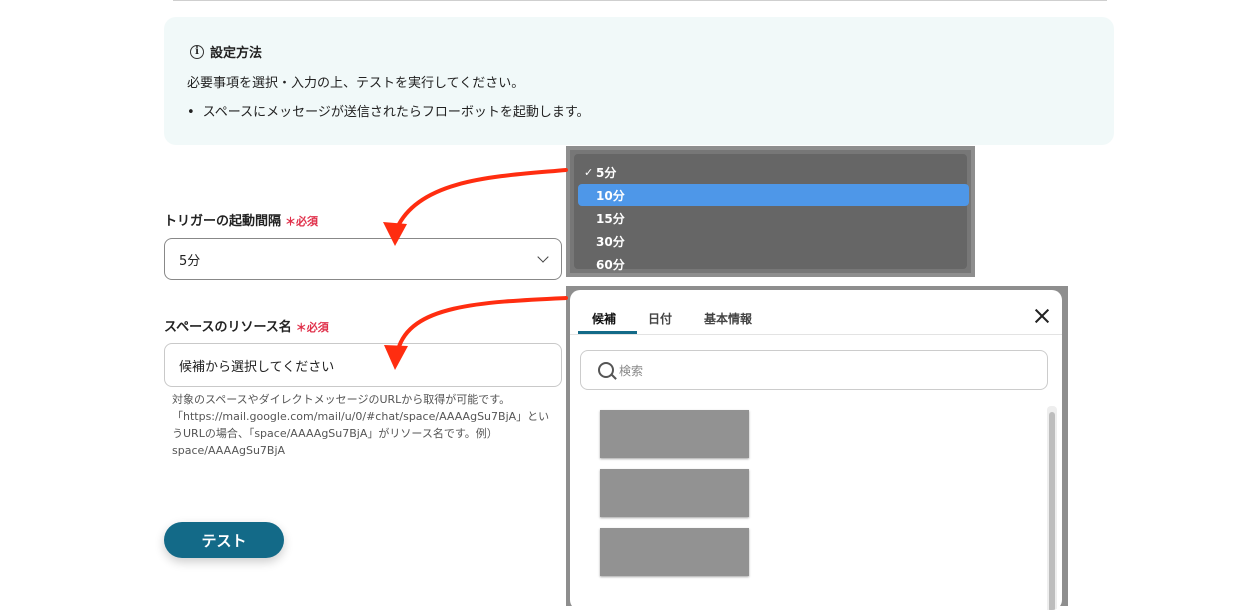  What do you see at coordinates (395, 234) in the screenshot?
I see `arrowhead-1-icon` at bounding box center [395, 234].